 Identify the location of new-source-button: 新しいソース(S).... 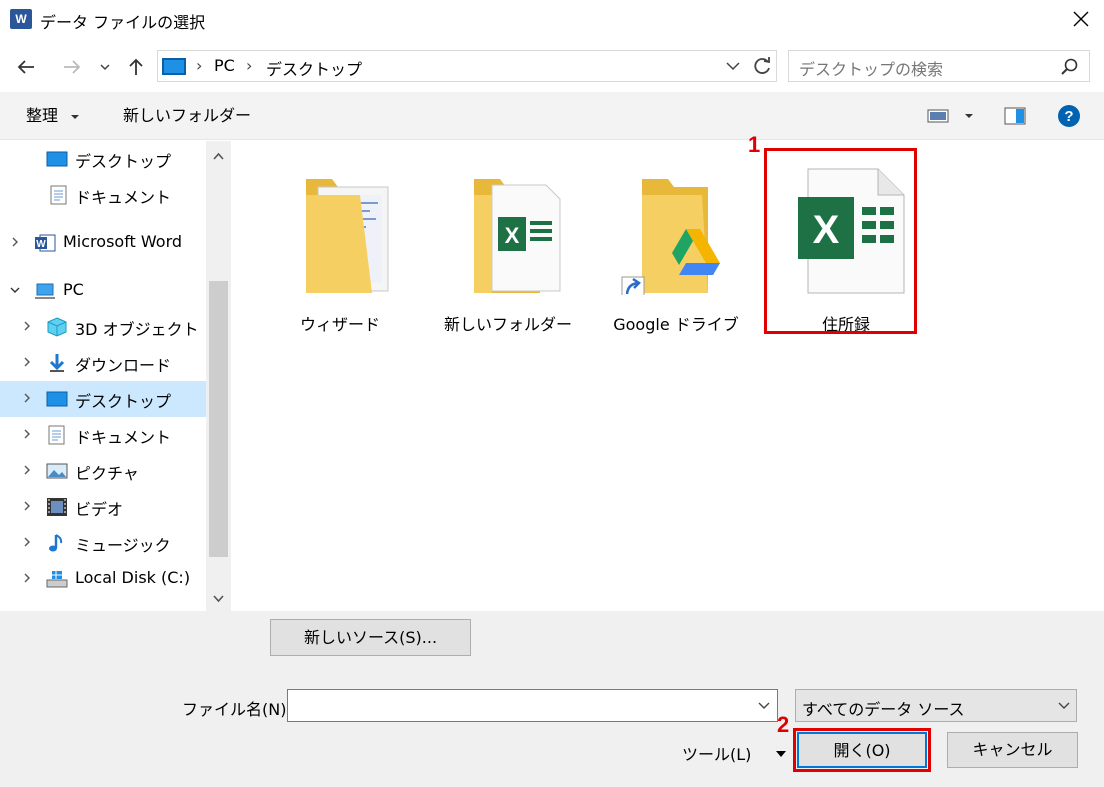
(370, 637).